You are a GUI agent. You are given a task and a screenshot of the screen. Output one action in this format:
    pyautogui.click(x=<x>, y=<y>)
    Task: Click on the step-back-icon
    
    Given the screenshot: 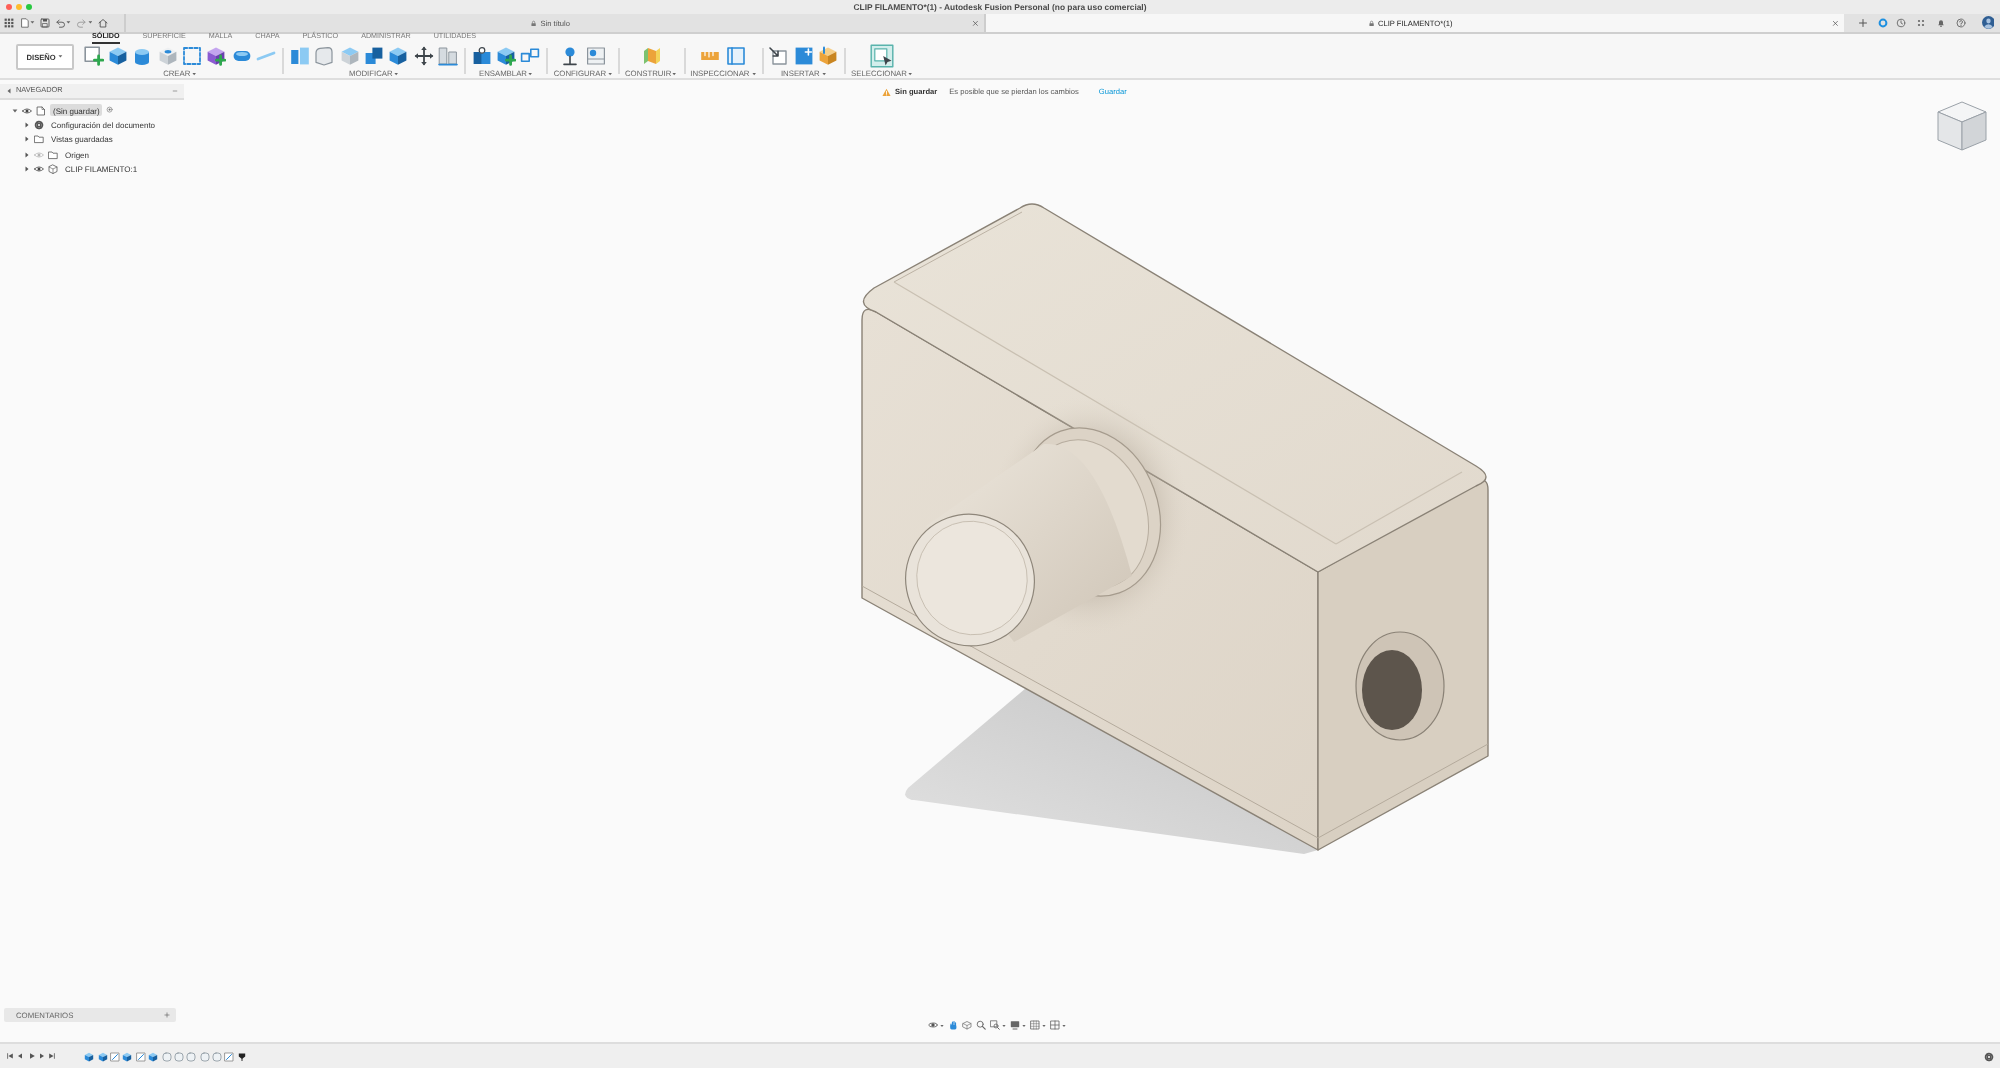 What is the action you would take?
    pyautogui.click(x=20, y=1056)
    